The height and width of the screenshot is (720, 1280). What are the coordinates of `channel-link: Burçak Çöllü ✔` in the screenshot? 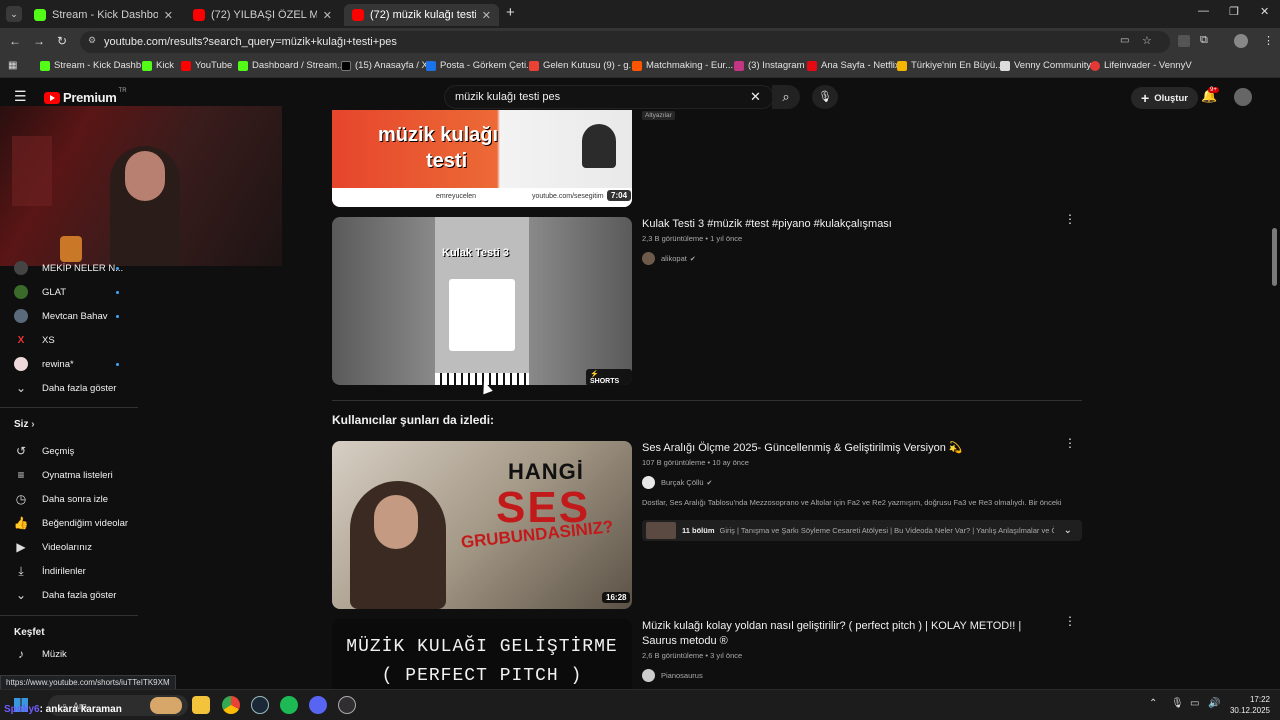 It's located at (677, 482).